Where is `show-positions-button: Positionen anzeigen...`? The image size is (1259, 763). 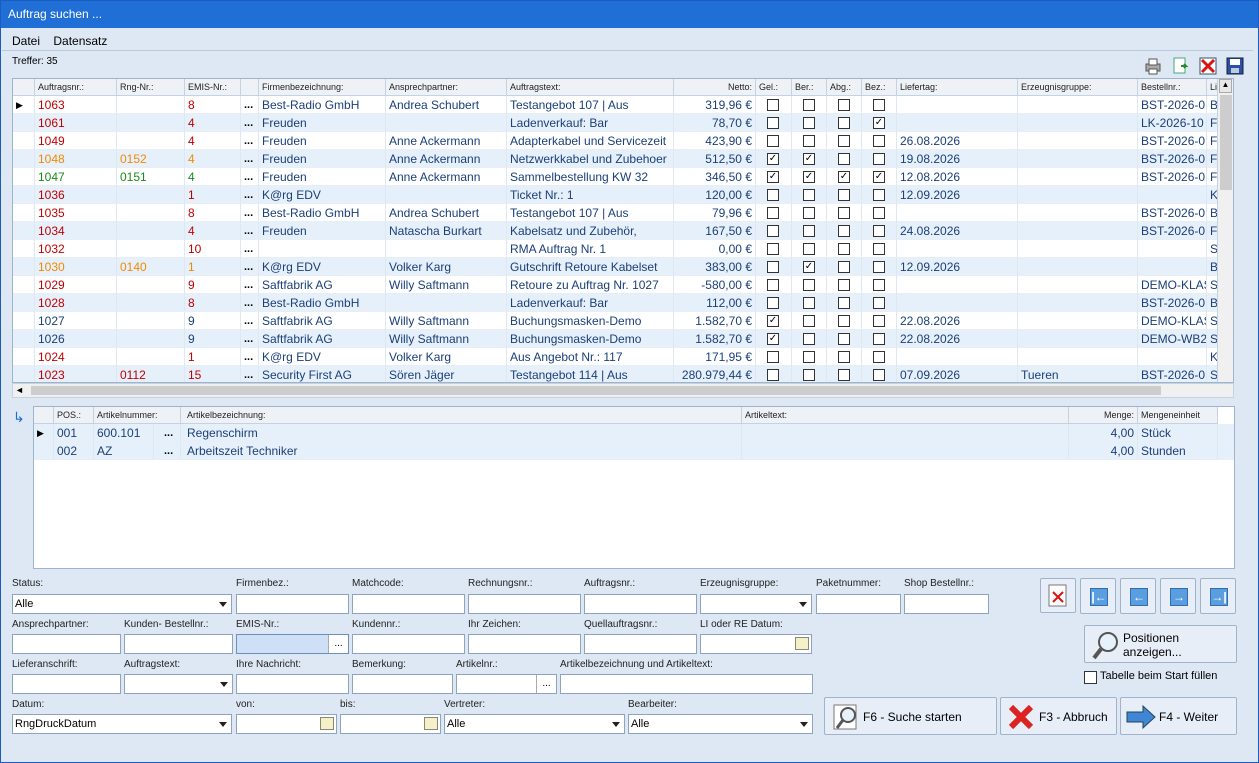 show-positions-button: Positionen anzeigen... is located at coordinates (1160, 644).